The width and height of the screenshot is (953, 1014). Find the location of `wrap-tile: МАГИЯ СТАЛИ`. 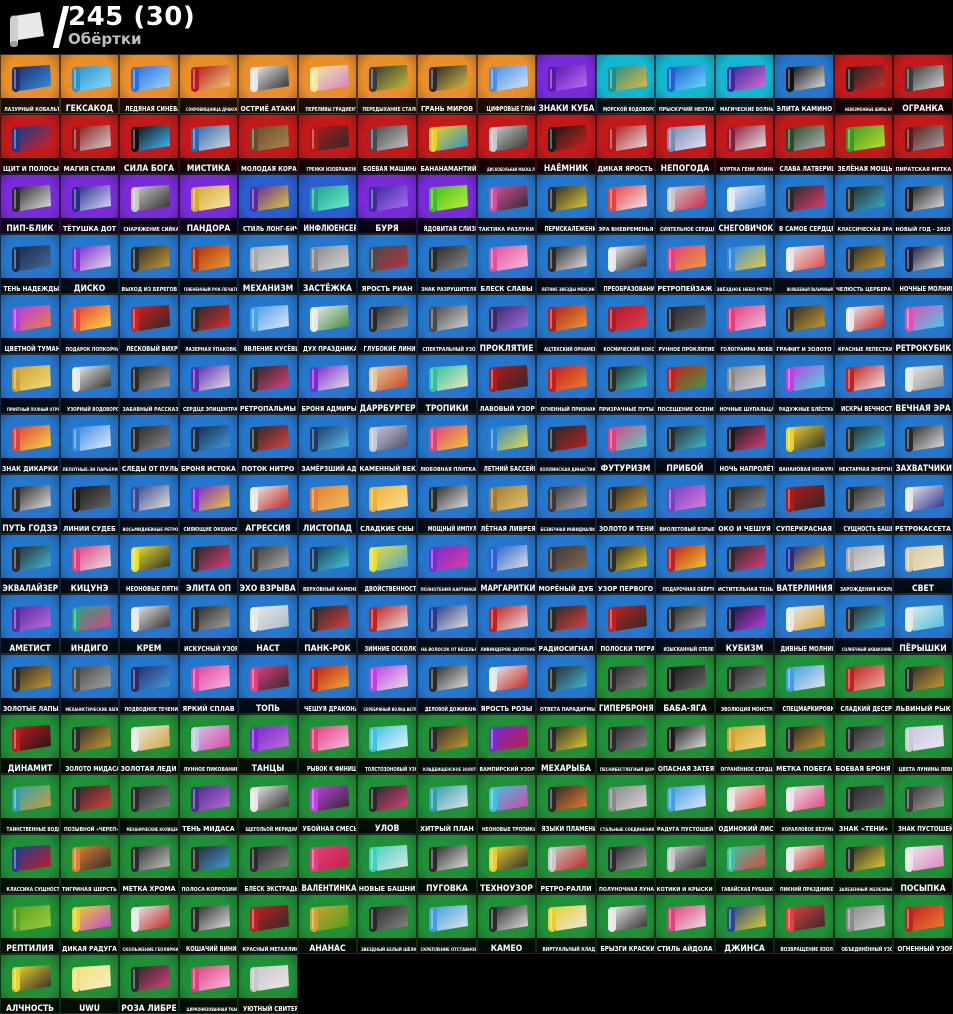

wrap-tile: МАГИЯ СТАЛИ is located at coordinates (89, 144).